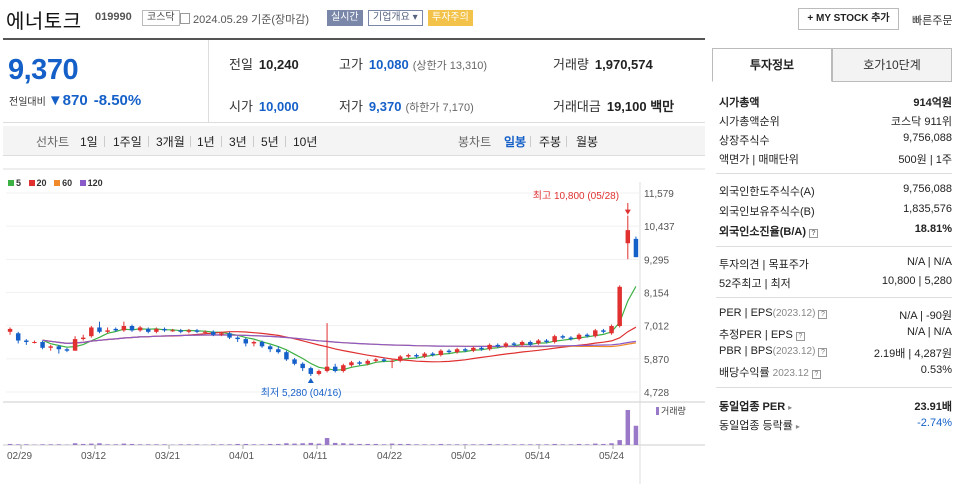 Image resolution: width=958 pixels, height=484 pixels. What do you see at coordinates (305, 141) in the screenshot?
I see `tab-10y: 10년` at bounding box center [305, 141].